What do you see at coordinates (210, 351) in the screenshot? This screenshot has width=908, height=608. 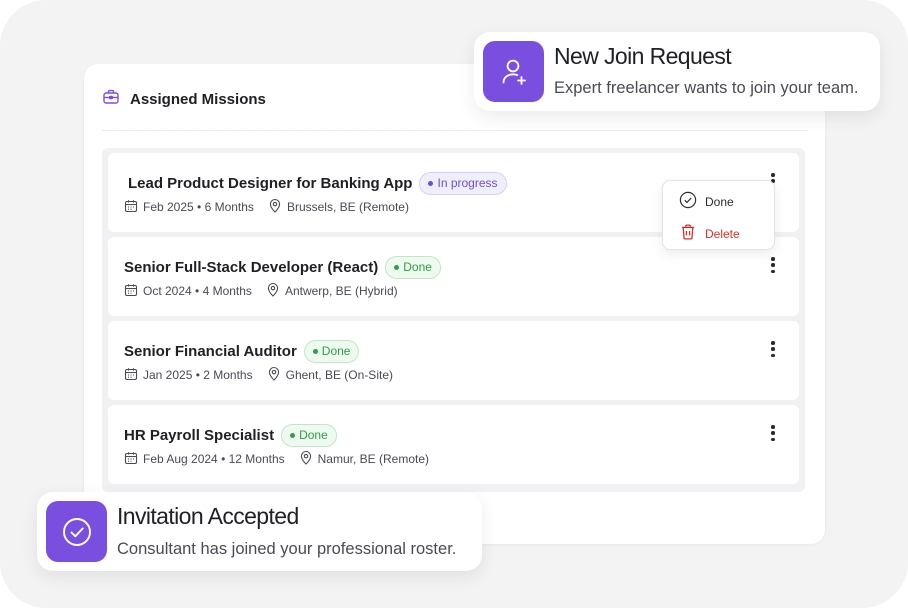 I see `mission-title: Senior Financial Auditor` at bounding box center [210, 351].